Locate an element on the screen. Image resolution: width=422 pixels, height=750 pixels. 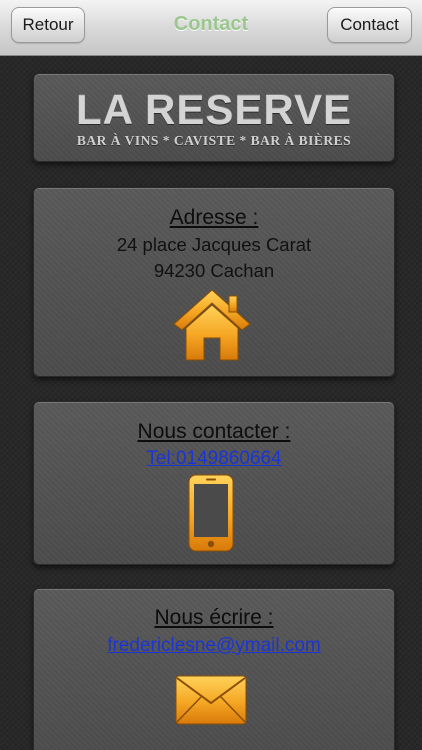
home-icon is located at coordinates (212, 325).